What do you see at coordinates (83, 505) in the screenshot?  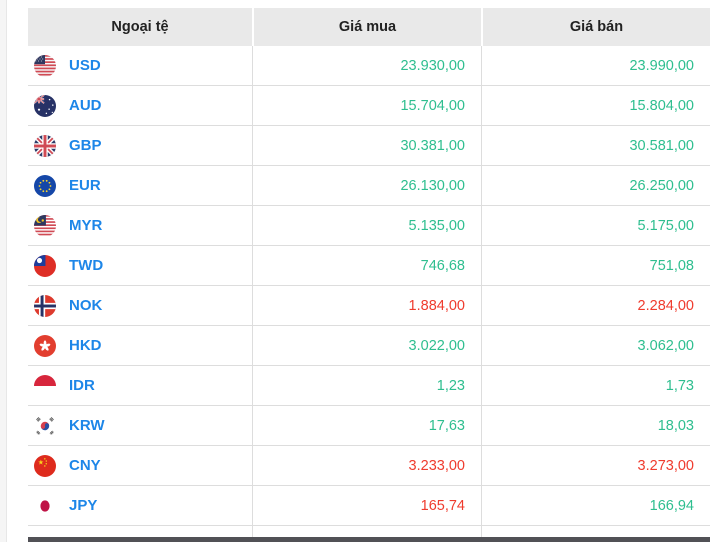 I see `currency-code-link: JPY` at bounding box center [83, 505].